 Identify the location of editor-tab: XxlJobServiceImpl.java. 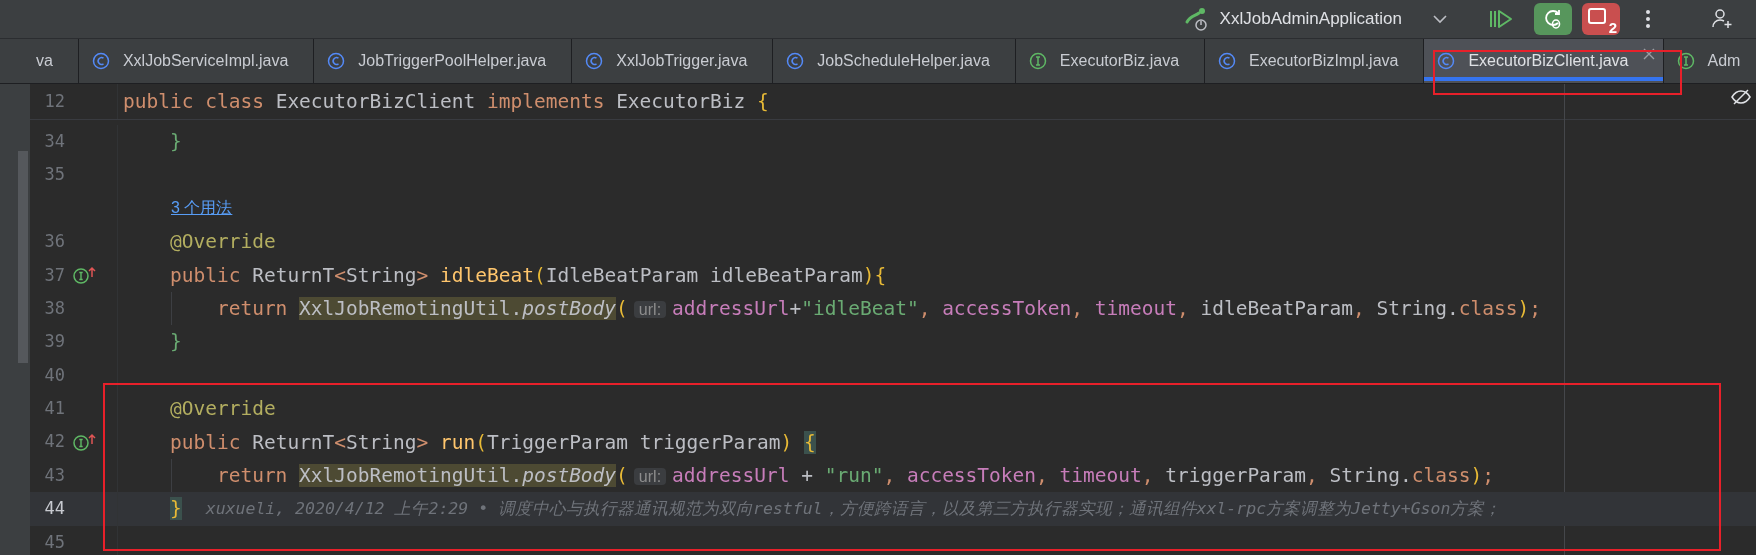
(196, 61).